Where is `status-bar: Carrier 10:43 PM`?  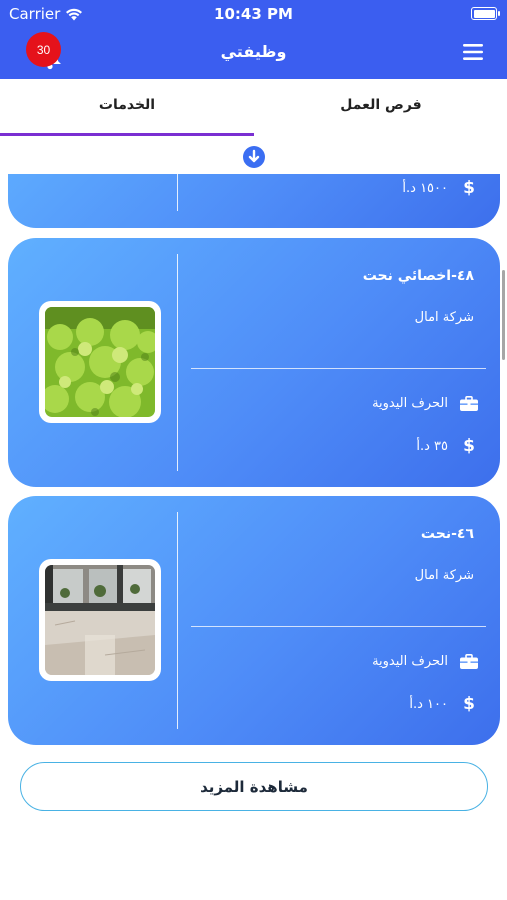
status-bar: Carrier 10:43 PM is located at coordinates (253, 14).